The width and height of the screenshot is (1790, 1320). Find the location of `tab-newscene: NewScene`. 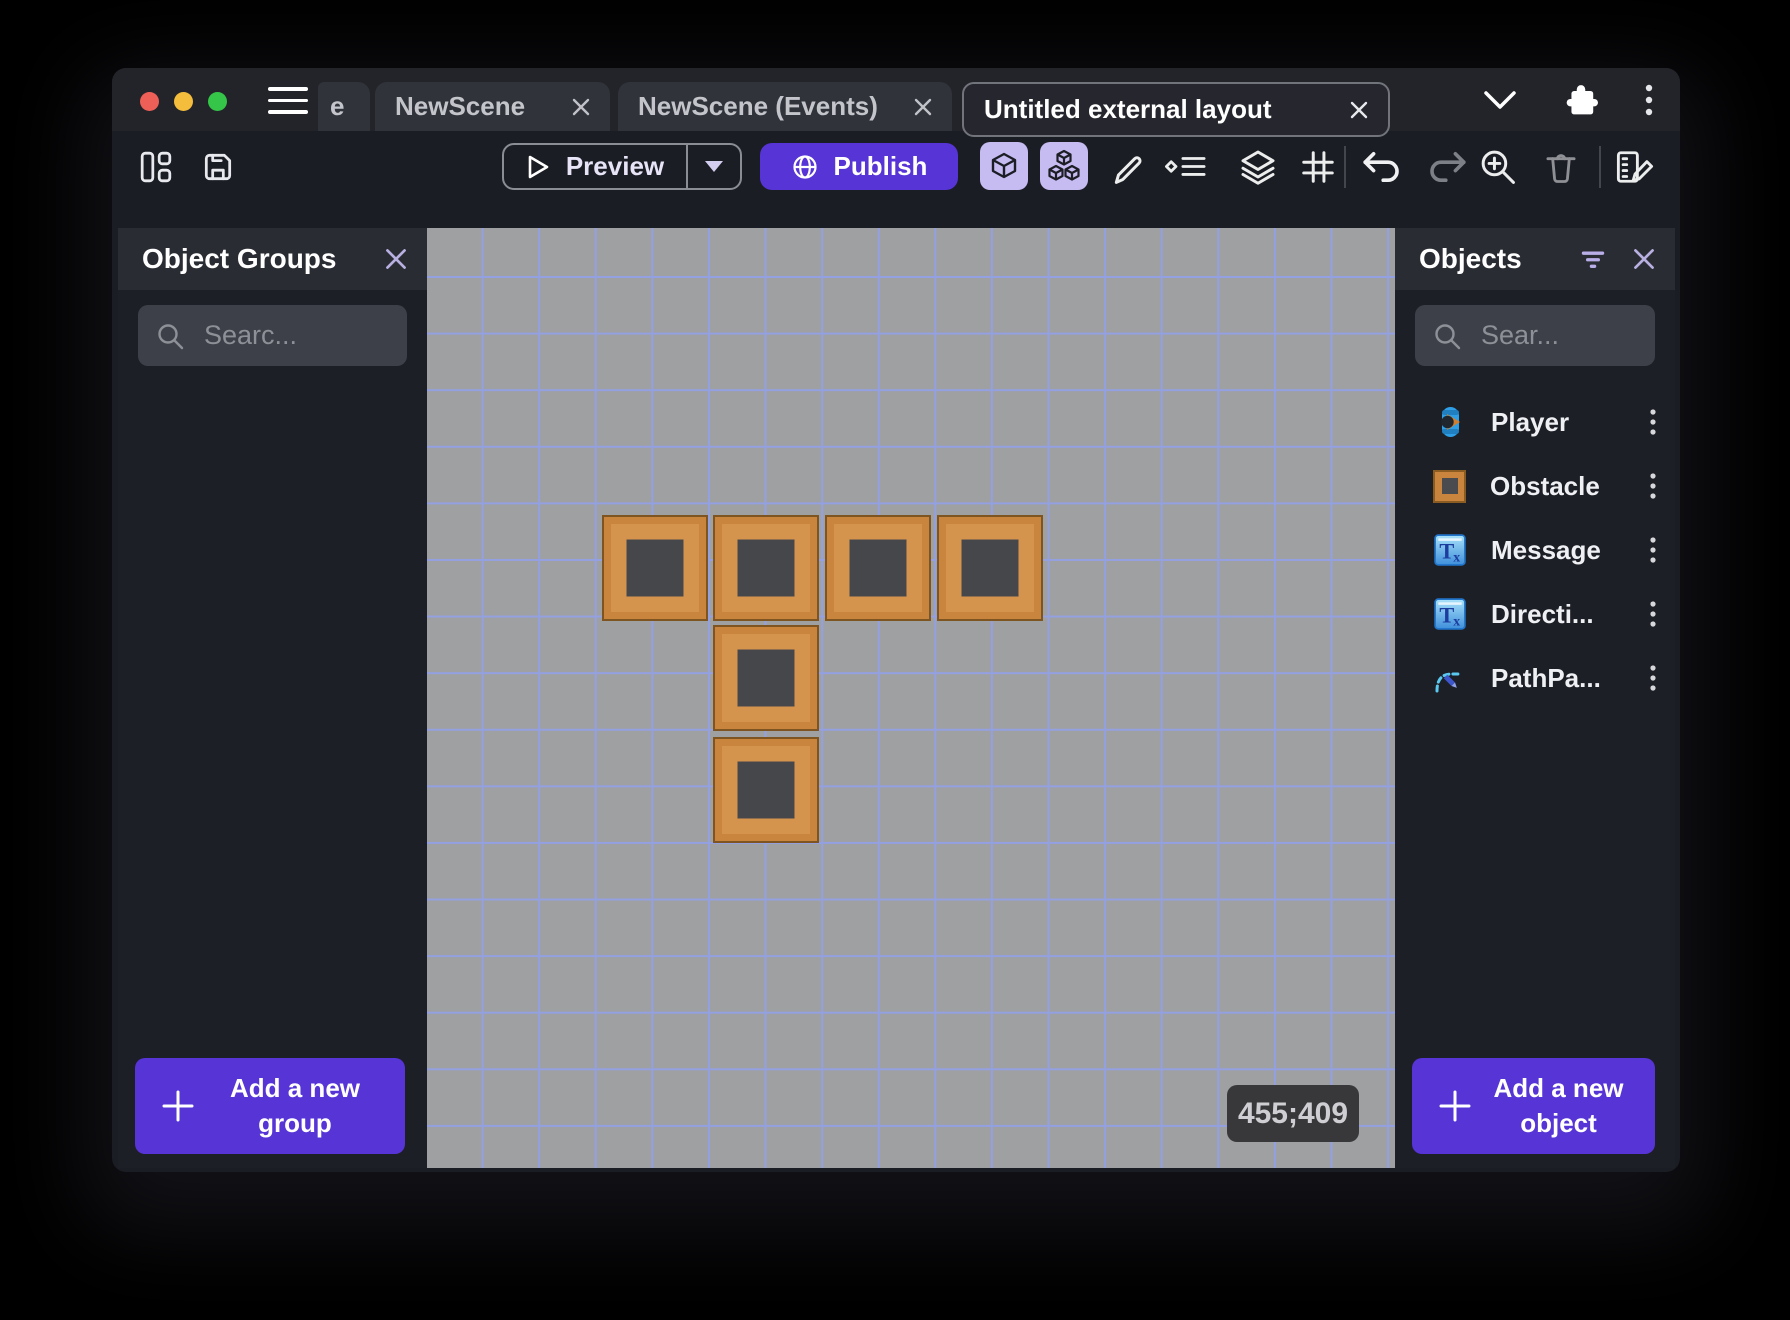

tab-newscene: NewScene is located at coordinates (492, 106).